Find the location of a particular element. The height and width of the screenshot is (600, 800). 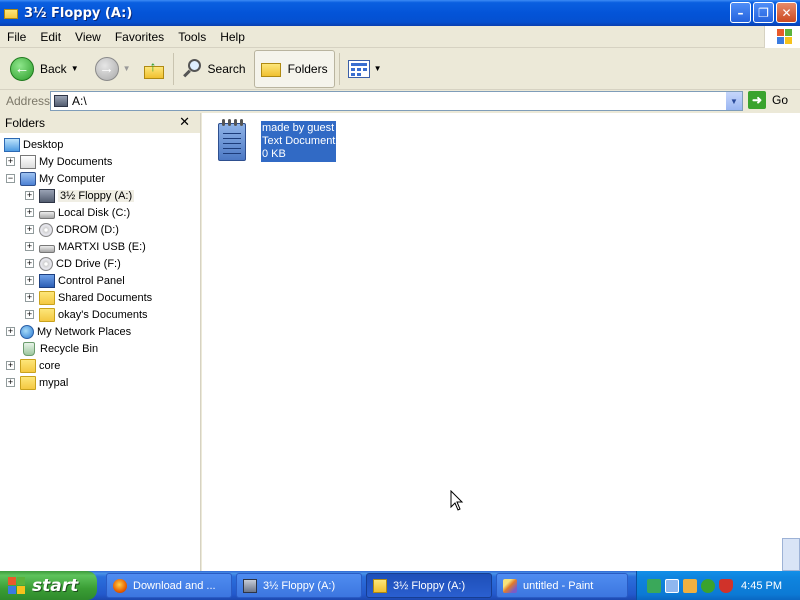

forward-button: → ▼ is located at coordinates (113, 69).